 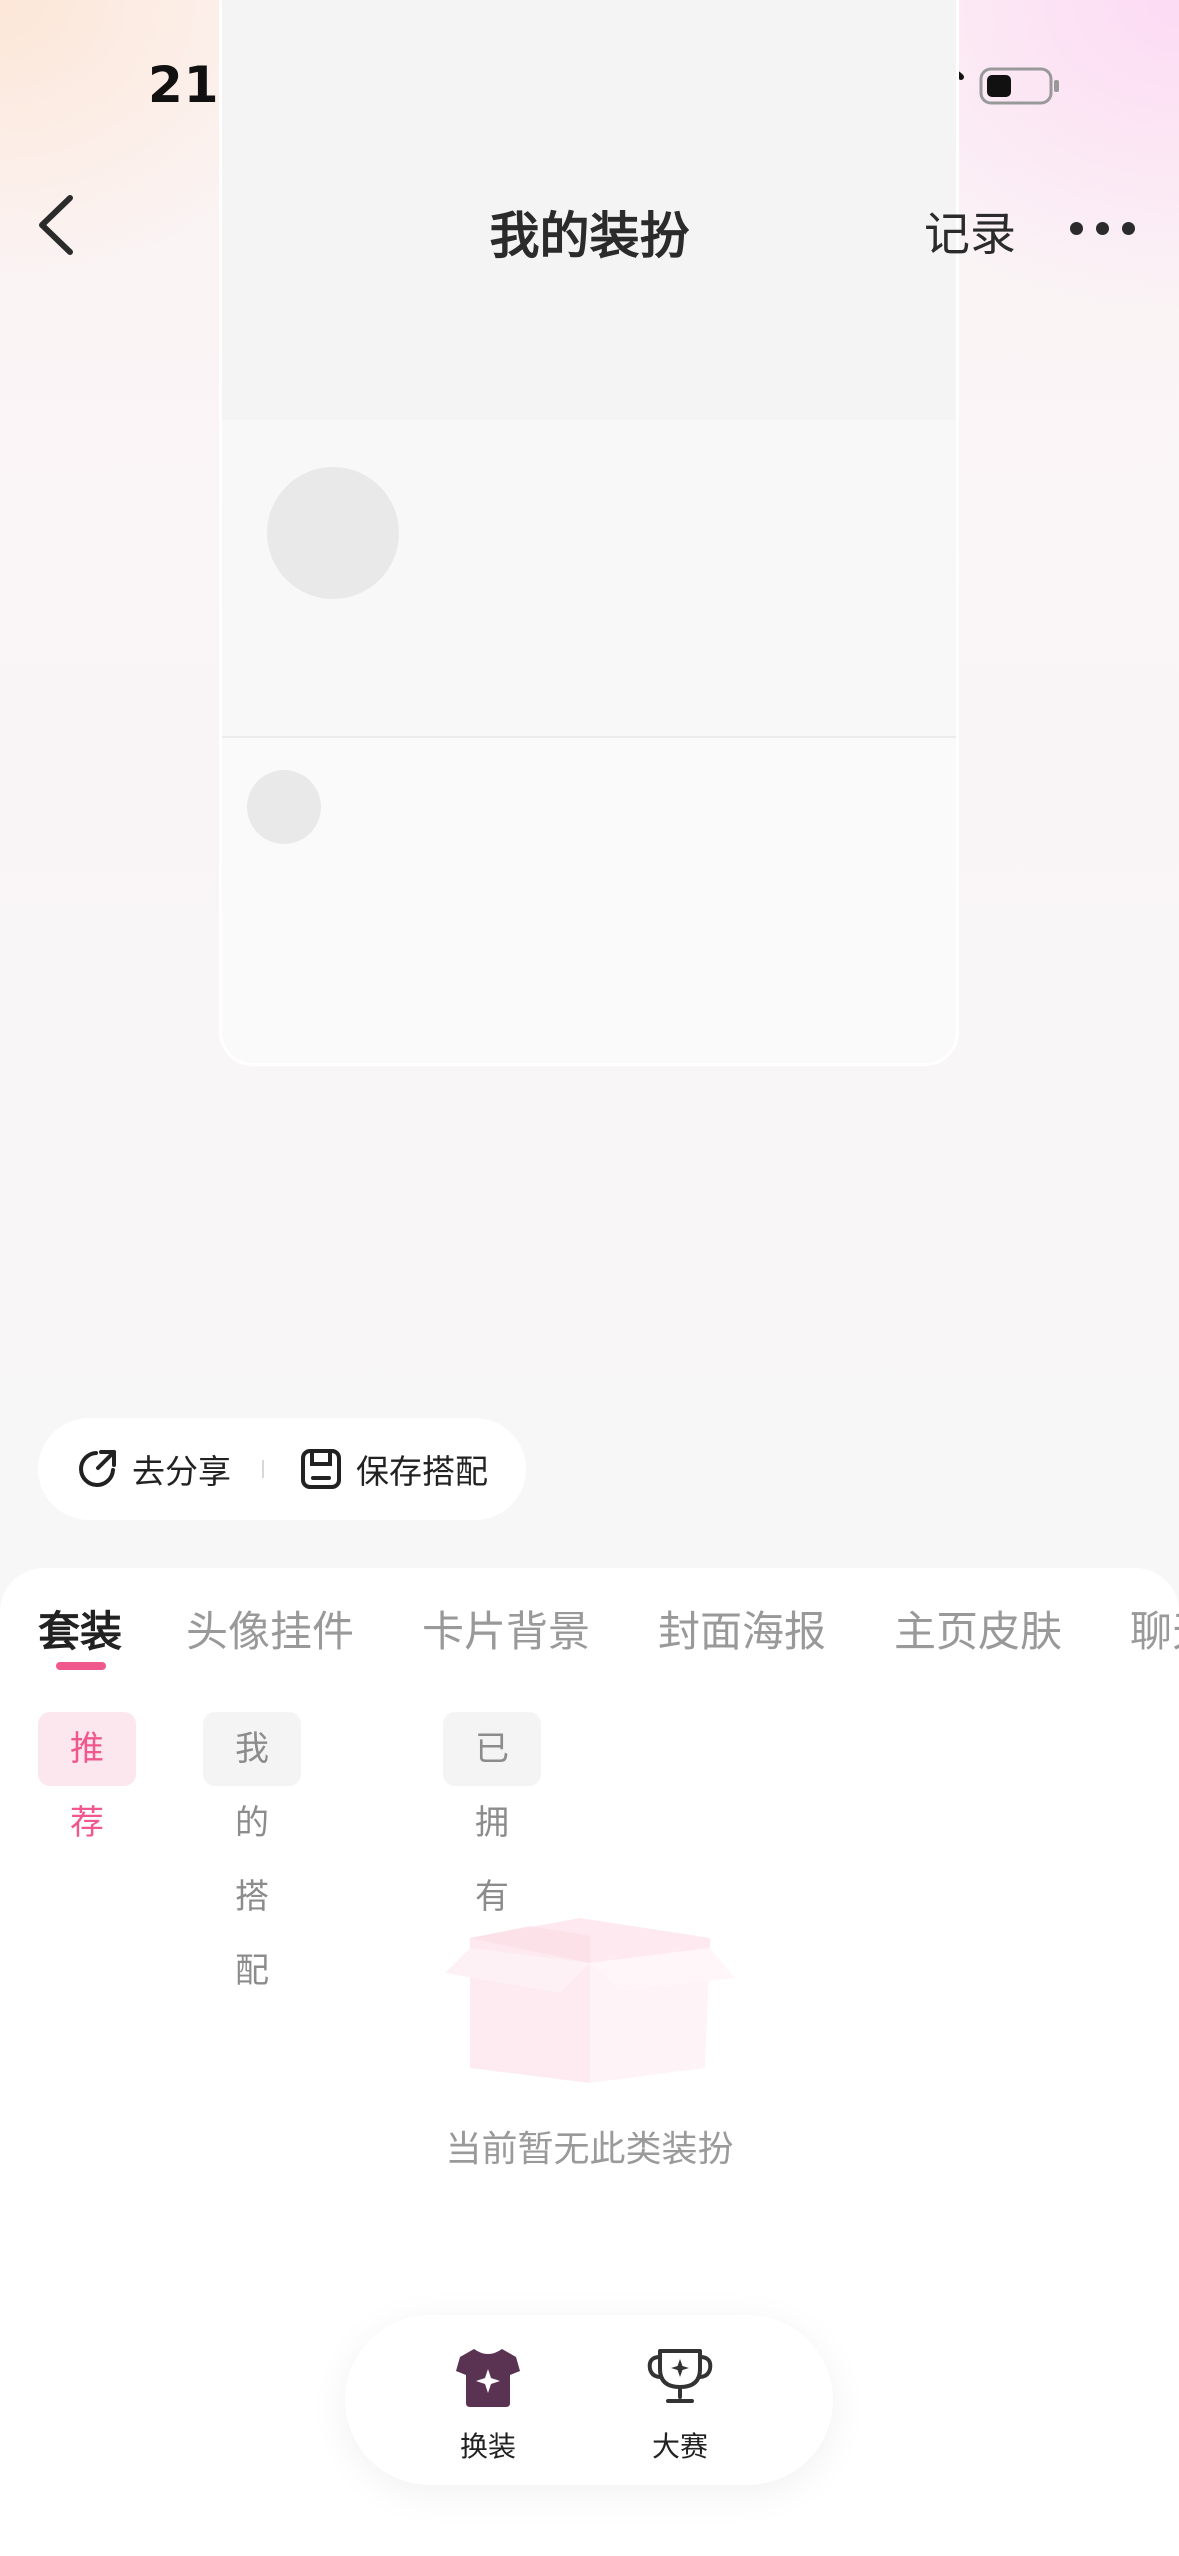 I want to click on action-pill: 去分享 保存搭配, so click(x=282, y=1469).